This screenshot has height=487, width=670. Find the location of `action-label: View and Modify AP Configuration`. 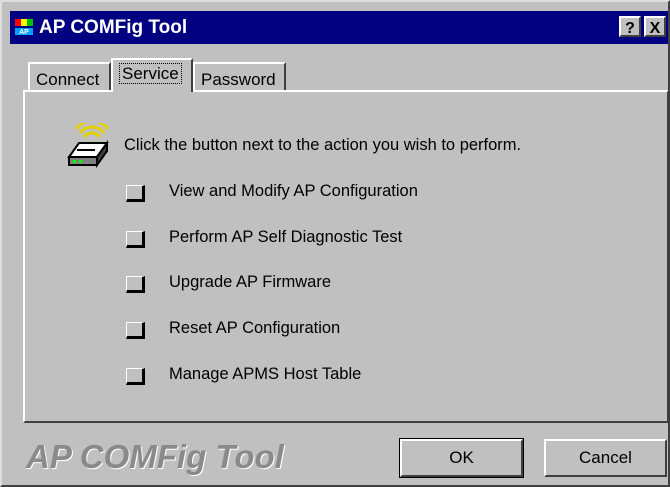

action-label: View and Modify AP Configuration is located at coordinates (293, 191).